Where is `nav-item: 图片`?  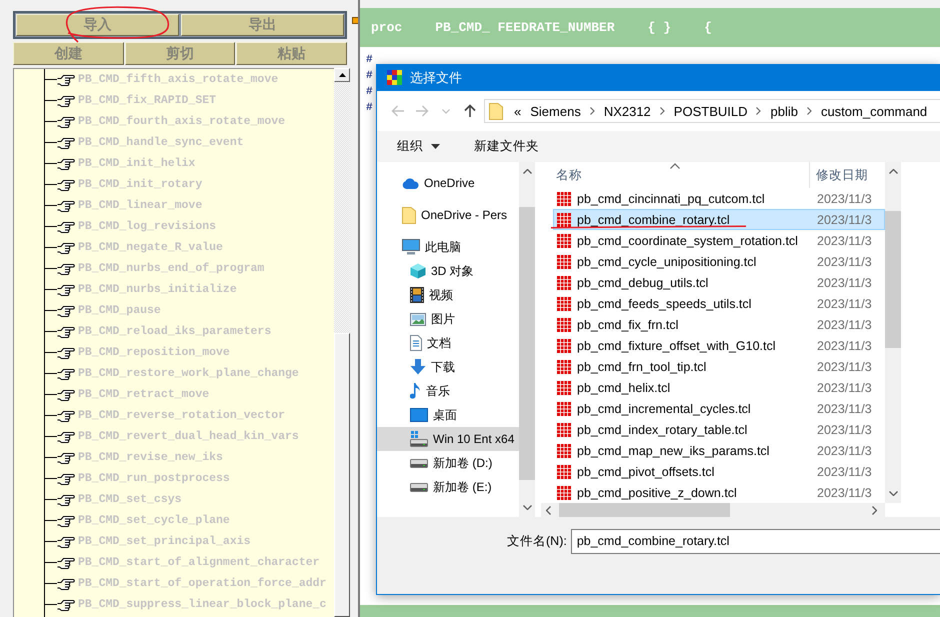 nav-item: 图片 is located at coordinates (448, 319).